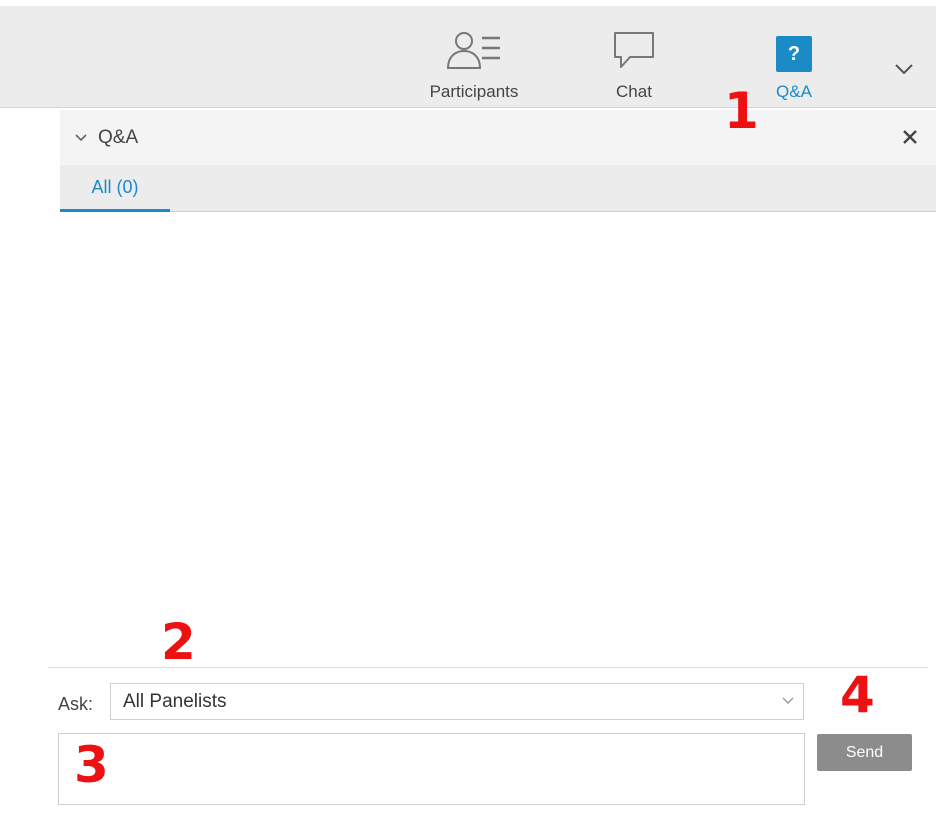 The height and width of the screenshot is (828, 936). Describe the element at coordinates (634, 50) in the screenshot. I see `chat-bubble-icon` at that location.